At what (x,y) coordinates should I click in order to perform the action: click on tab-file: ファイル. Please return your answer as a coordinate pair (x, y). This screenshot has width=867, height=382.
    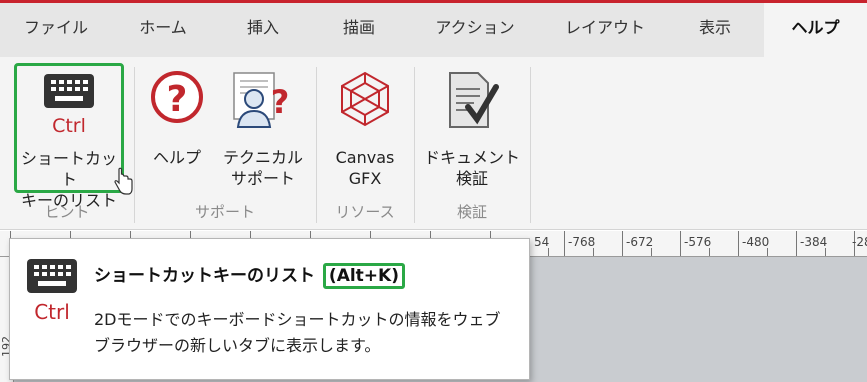
    Looking at the image, I should click on (56, 30).